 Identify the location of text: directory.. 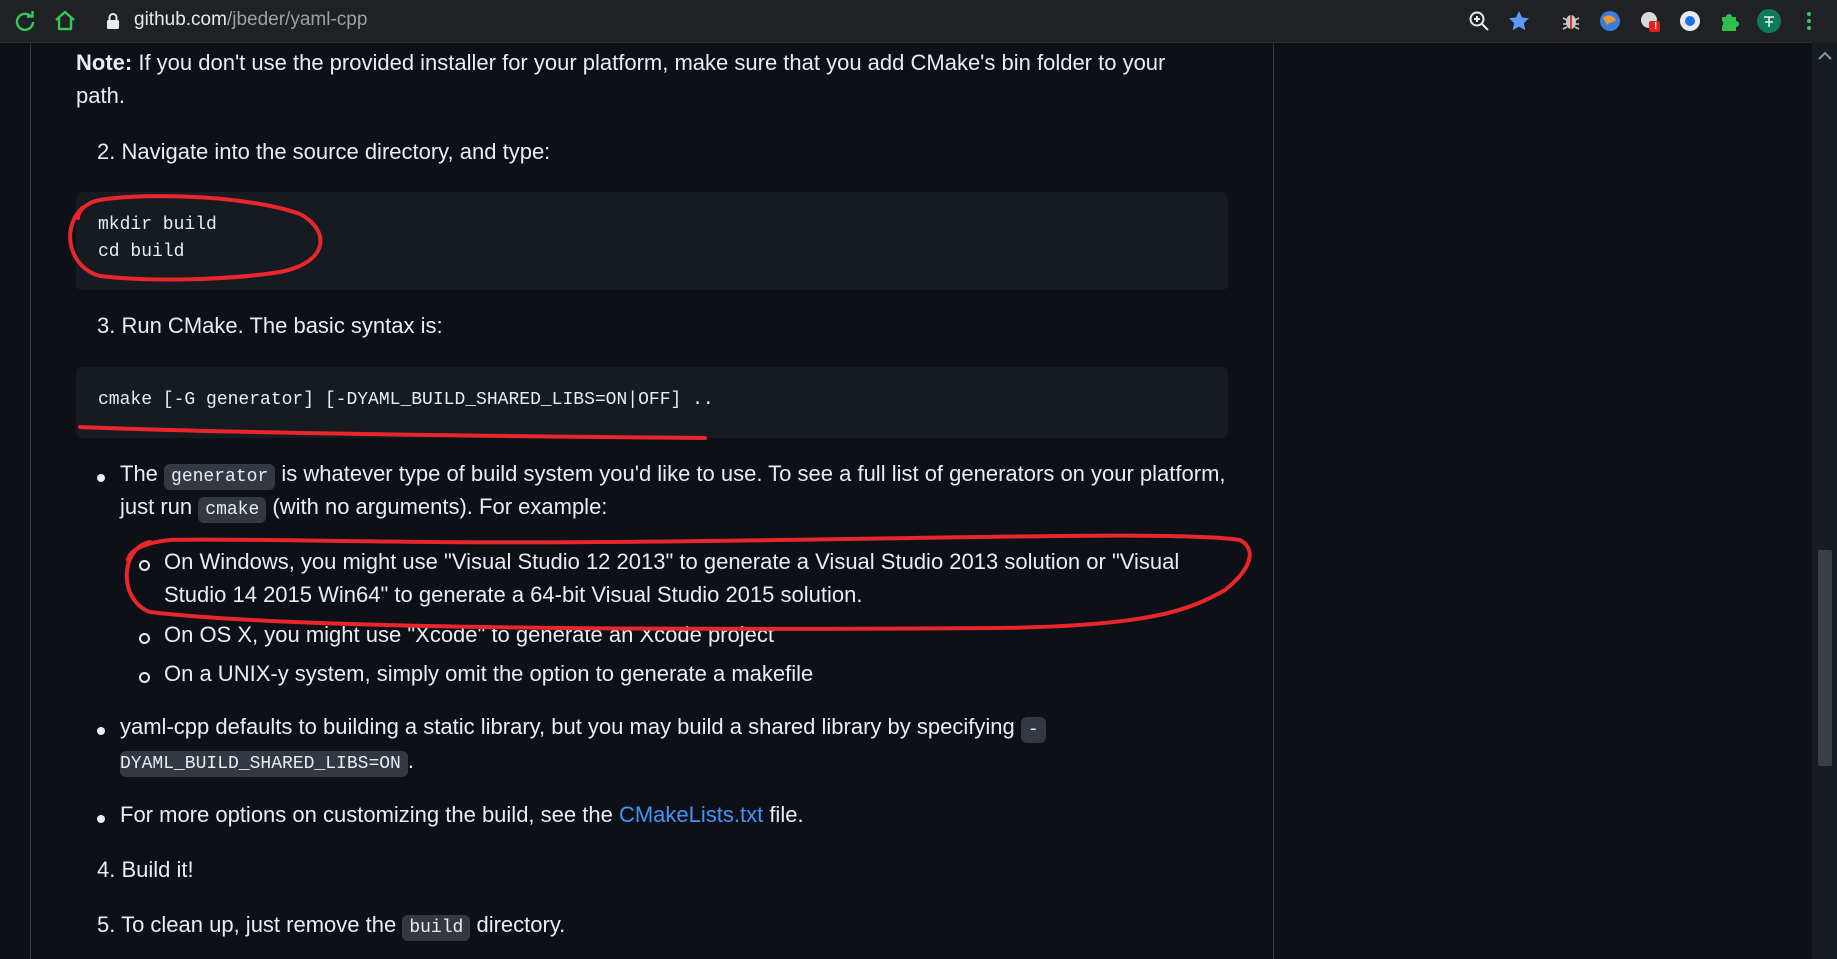
(518, 924).